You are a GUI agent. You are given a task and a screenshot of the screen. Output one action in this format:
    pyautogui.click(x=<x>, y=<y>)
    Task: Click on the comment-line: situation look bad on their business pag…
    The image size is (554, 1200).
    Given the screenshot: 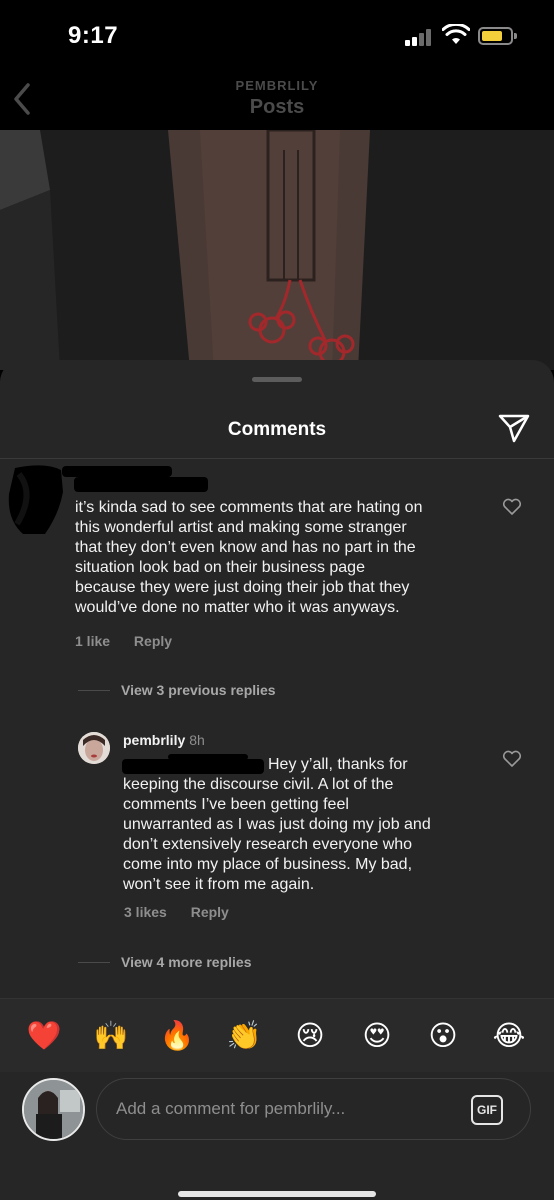 What is the action you would take?
    pyautogui.click(x=220, y=567)
    